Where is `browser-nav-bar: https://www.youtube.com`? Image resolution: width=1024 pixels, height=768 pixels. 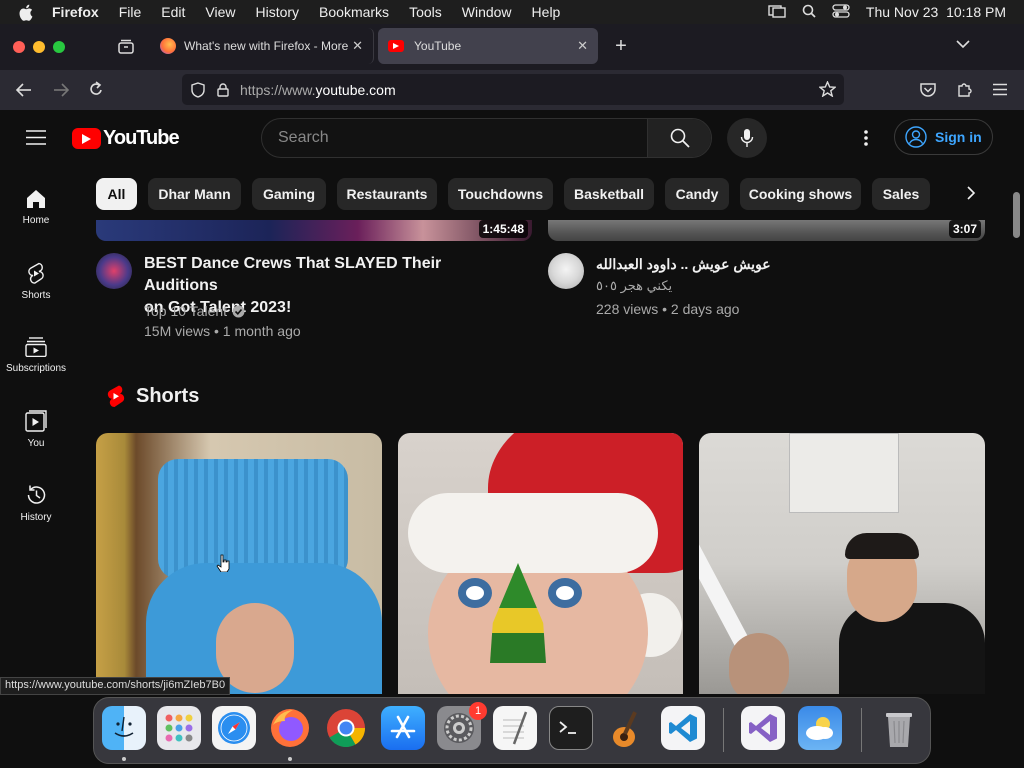 browser-nav-bar: https://www.youtube.com is located at coordinates (512, 90).